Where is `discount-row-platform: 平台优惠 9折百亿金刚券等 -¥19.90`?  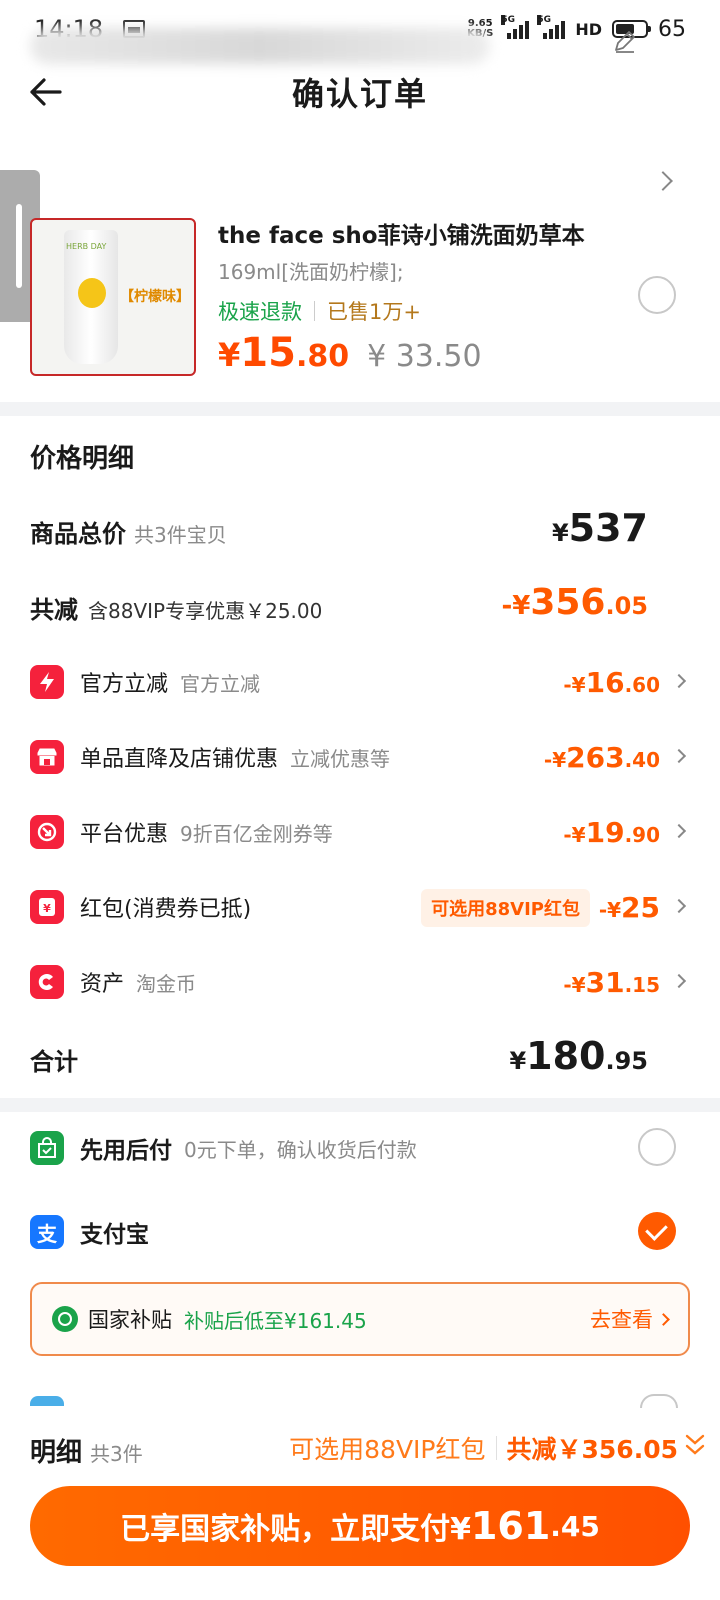
discount-row-platform: 平台优惠 9折百亿金刚券等 -¥19.90 is located at coordinates (360, 832).